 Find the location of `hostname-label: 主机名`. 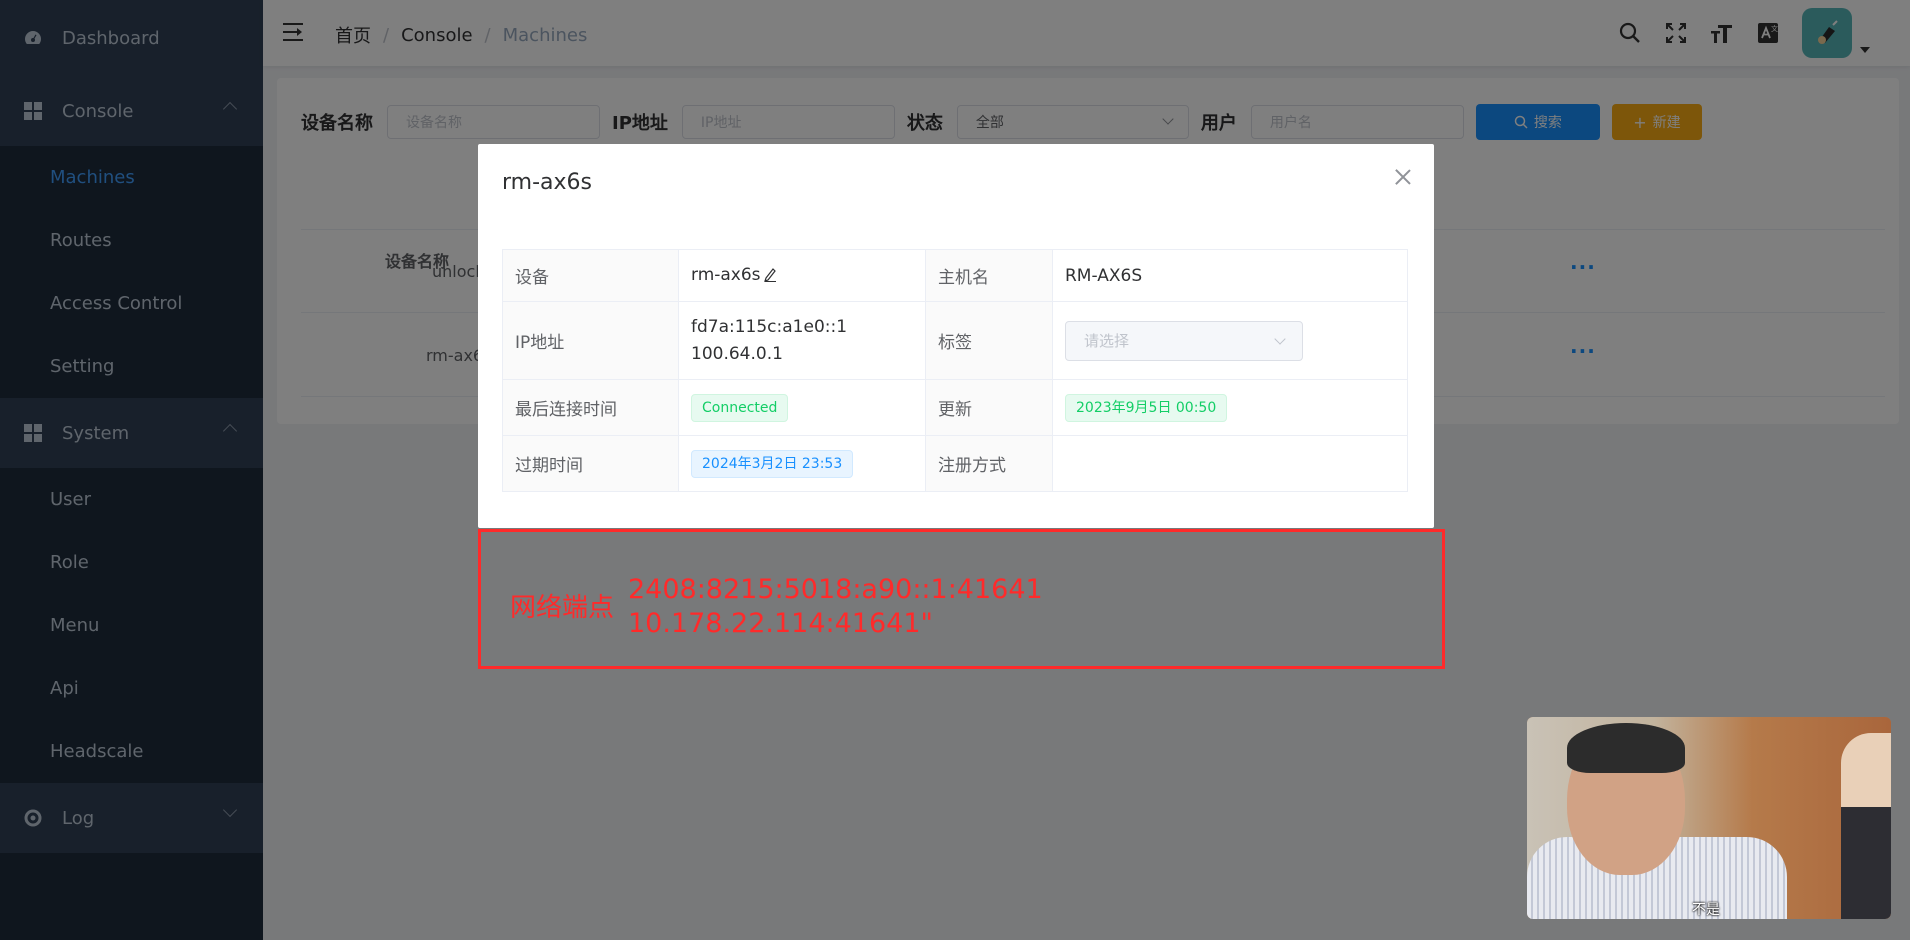

hostname-label: 主机名 is located at coordinates (989, 275).